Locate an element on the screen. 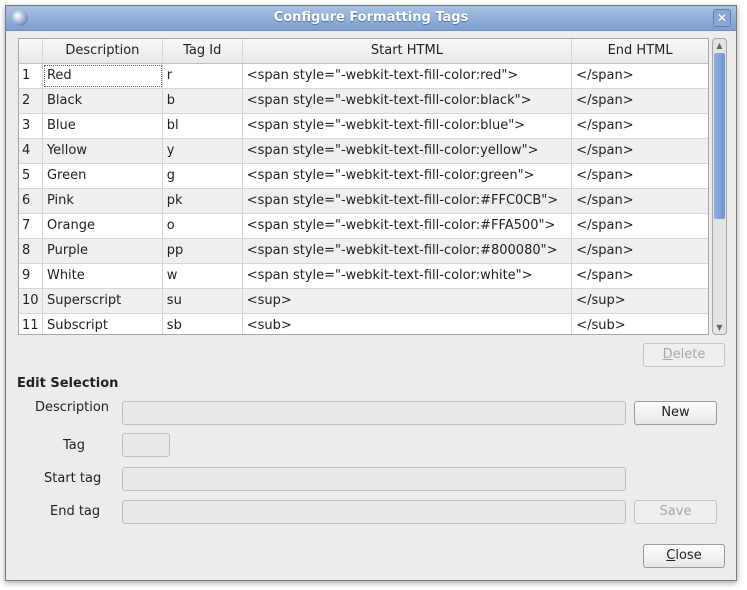  description-cell: Green is located at coordinates (103, 176).